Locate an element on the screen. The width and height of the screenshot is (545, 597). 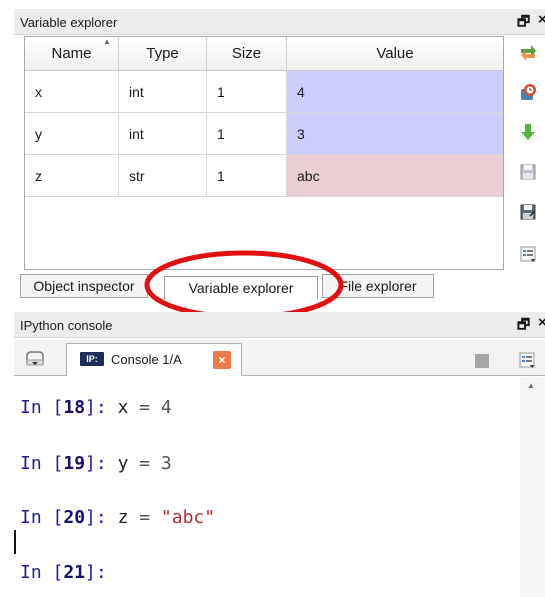
console-line: In [19]: y = 3 is located at coordinates (96, 463).